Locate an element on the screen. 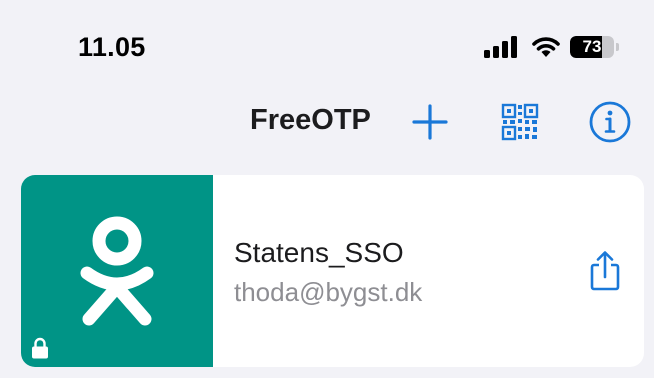 Image resolution: width=654 pixels, height=378 pixels. qr-code-icon is located at coordinates (520, 122).